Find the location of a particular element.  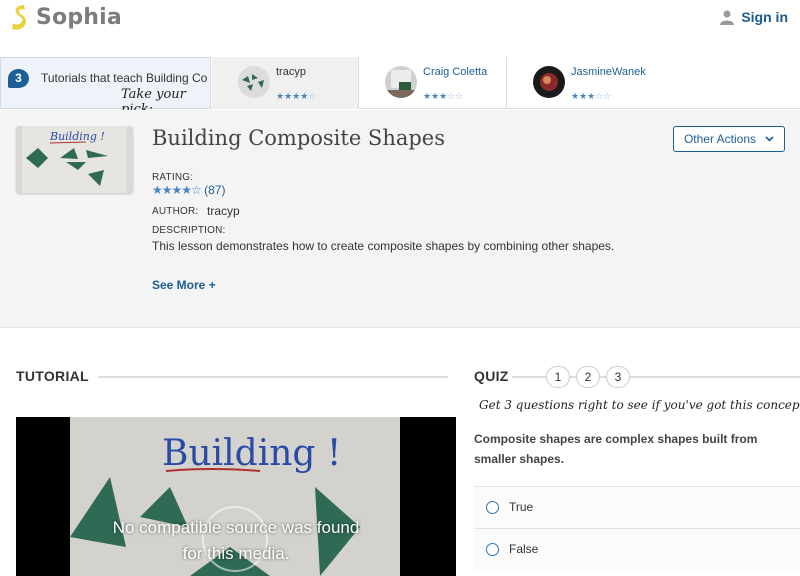

tutor-name: JasmineWanek is located at coordinates (608, 72).